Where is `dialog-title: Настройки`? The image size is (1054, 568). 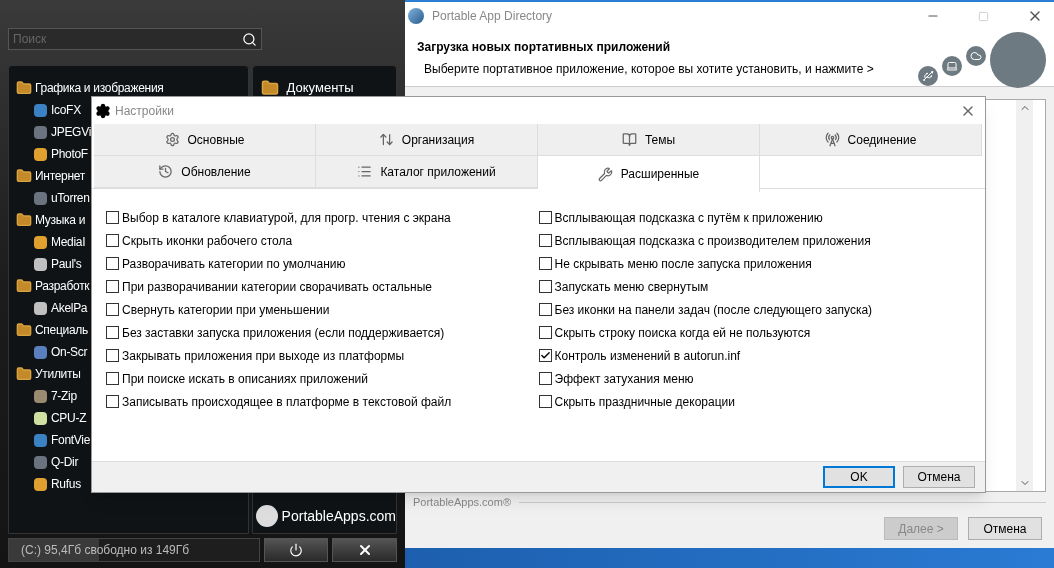
dialog-title: Настройки is located at coordinates (145, 111).